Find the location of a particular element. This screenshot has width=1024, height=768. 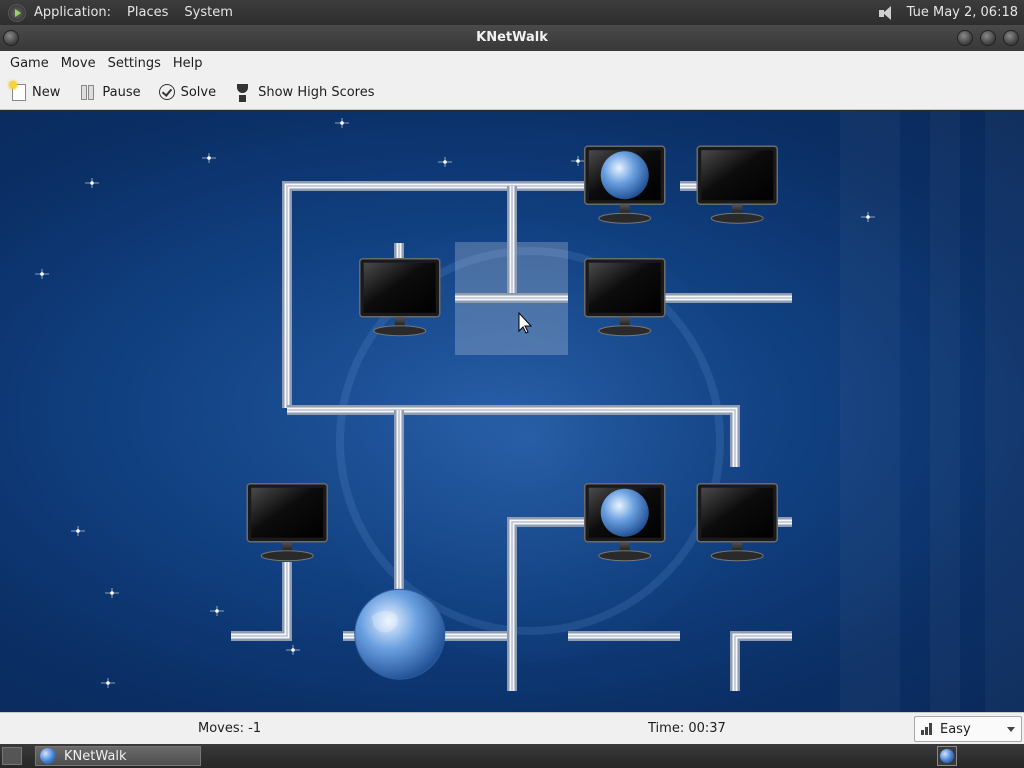

taskbar-item-knetwalk: KNetWalk is located at coordinates (118, 756).